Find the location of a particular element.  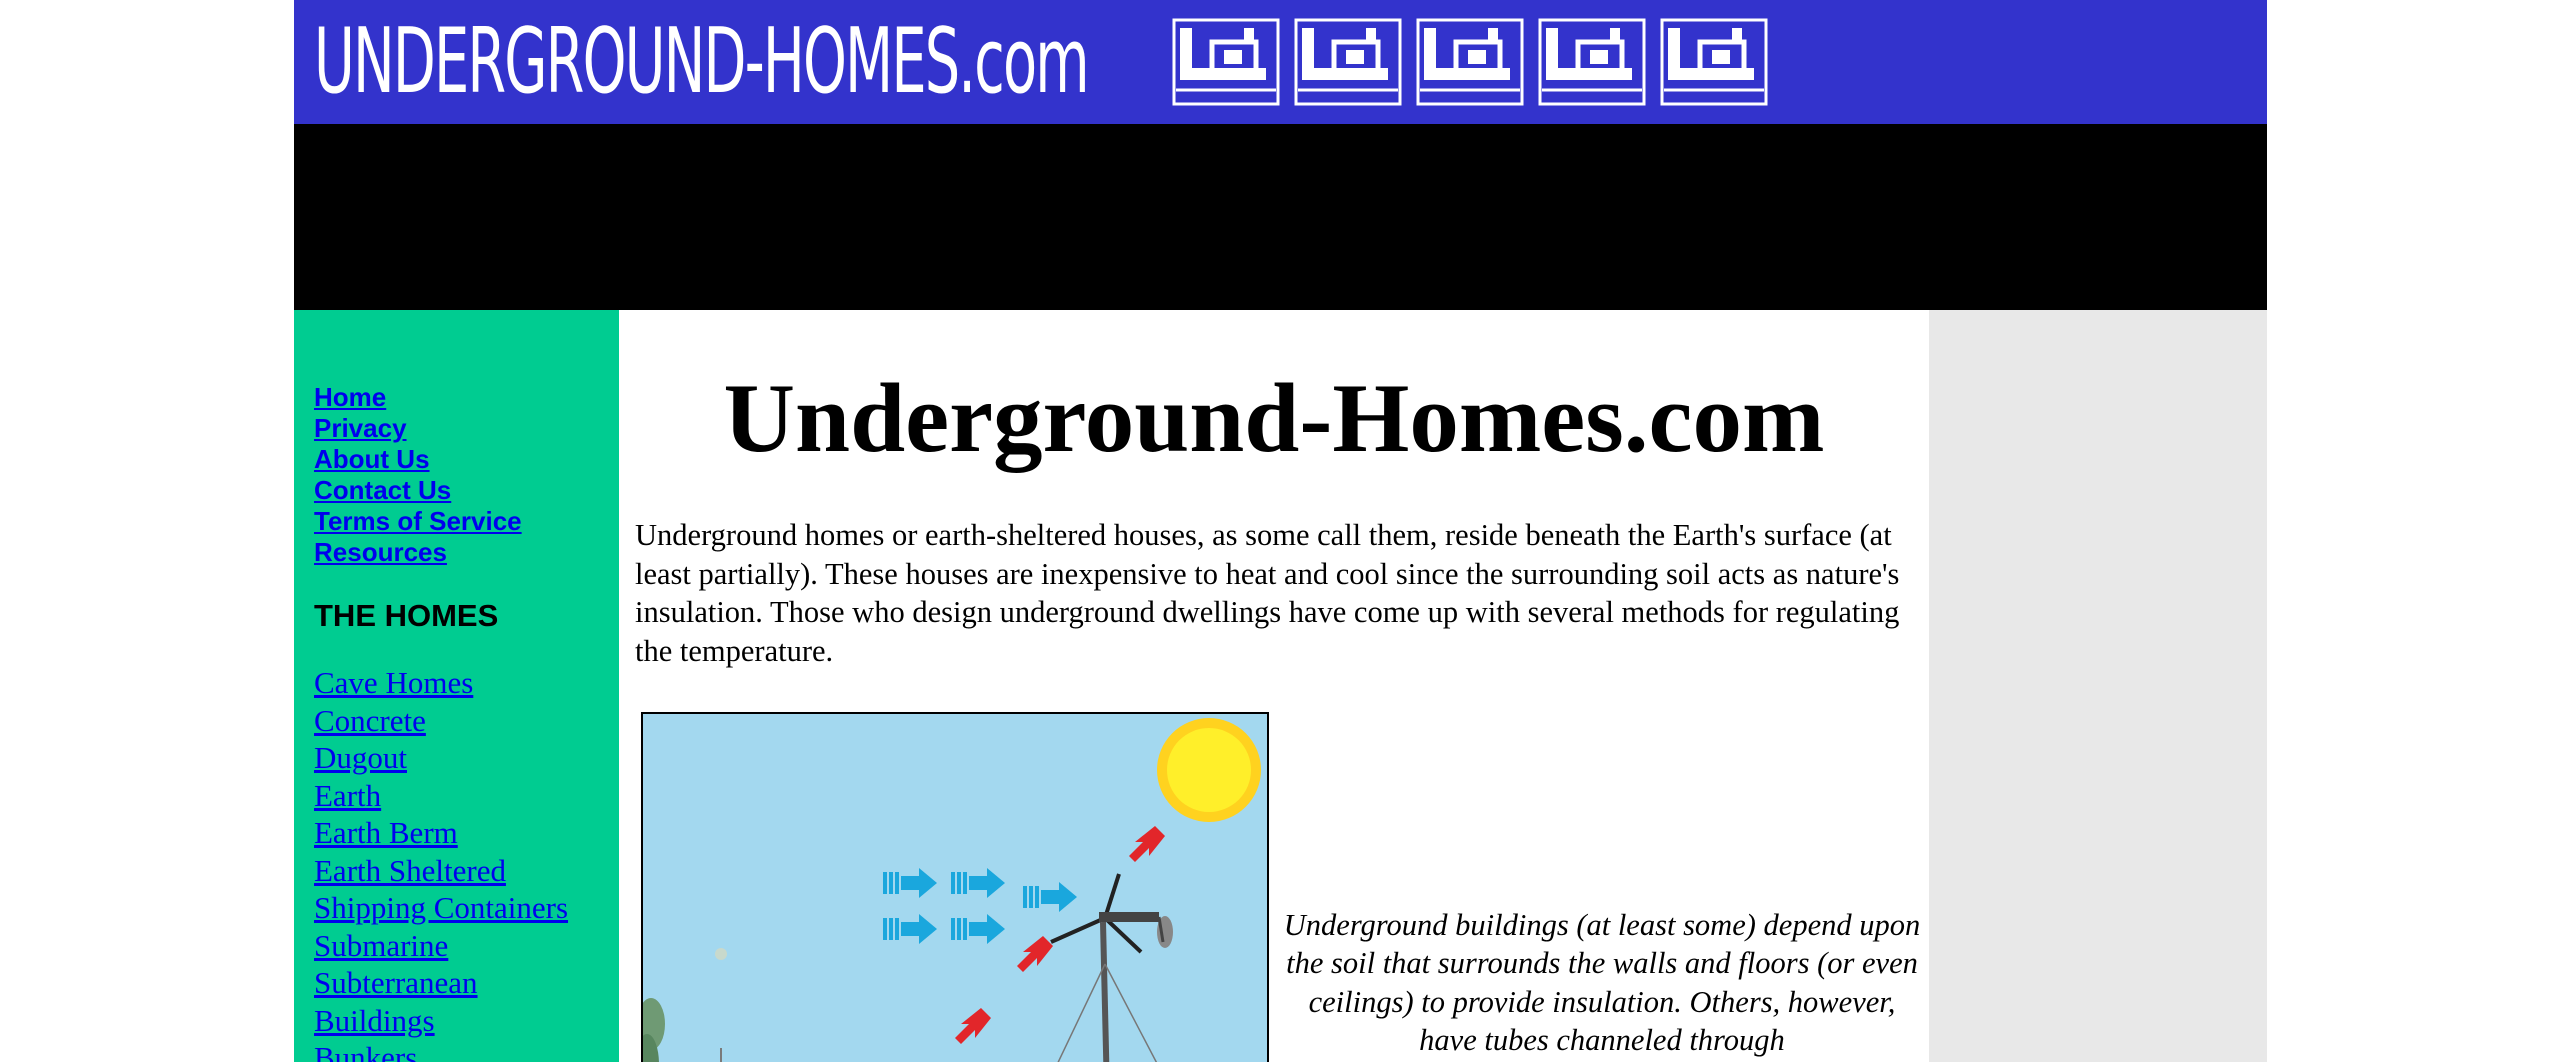

illustration-graphic is located at coordinates (952, 890).